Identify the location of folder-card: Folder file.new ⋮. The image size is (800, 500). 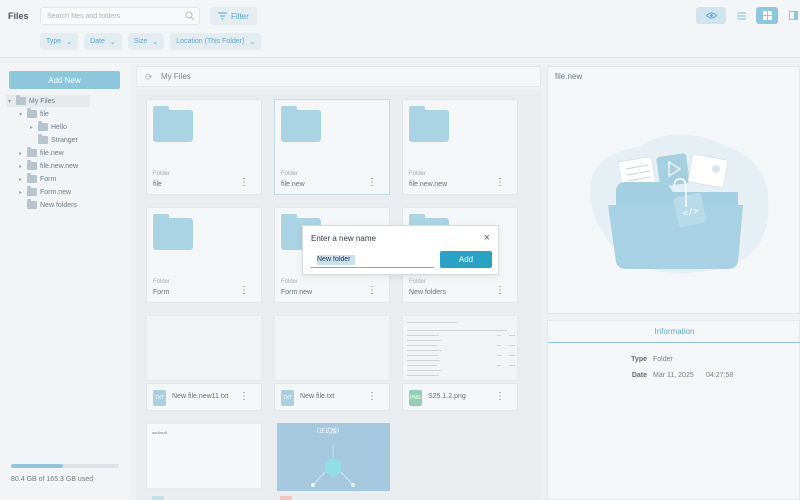
(332, 147).